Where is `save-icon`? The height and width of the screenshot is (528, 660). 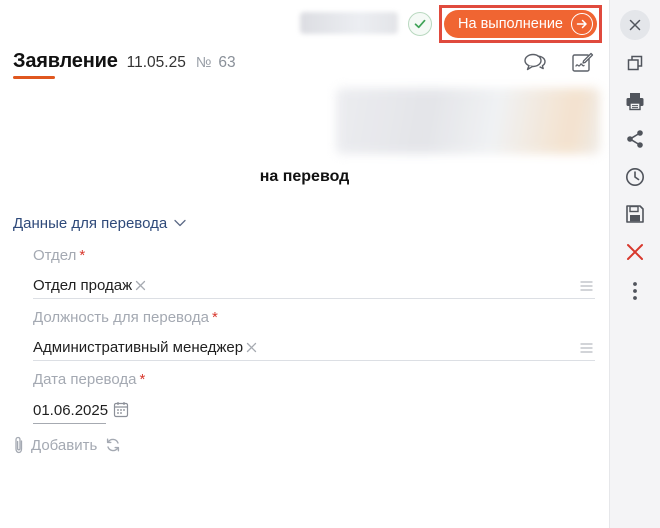 save-icon is located at coordinates (635, 214).